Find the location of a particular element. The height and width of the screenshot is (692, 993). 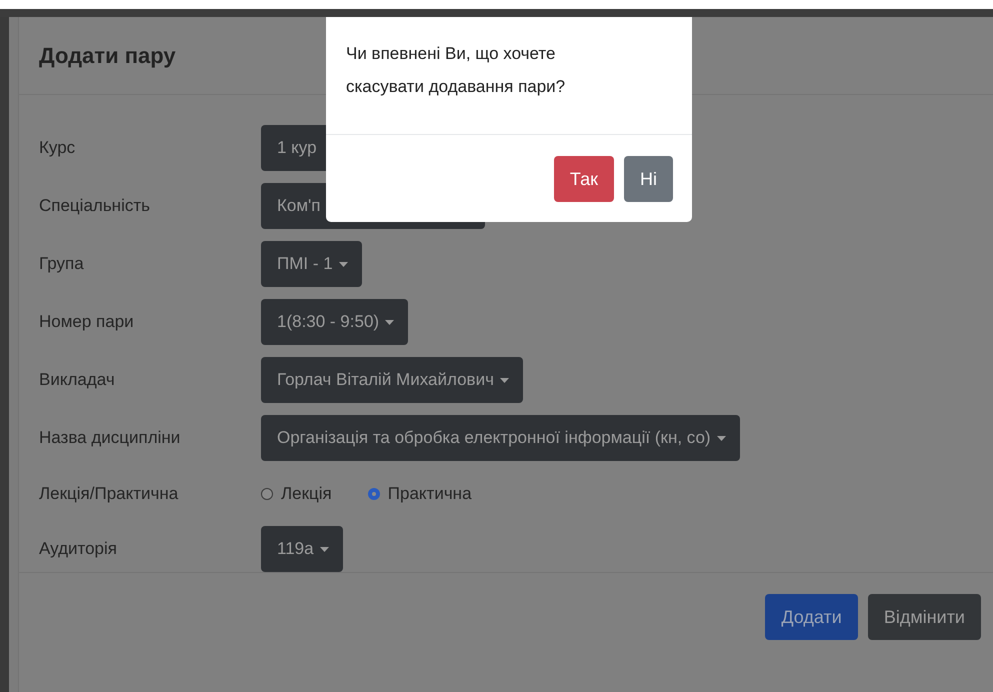

field-label: Лекція/Практична is located at coordinates (109, 494).